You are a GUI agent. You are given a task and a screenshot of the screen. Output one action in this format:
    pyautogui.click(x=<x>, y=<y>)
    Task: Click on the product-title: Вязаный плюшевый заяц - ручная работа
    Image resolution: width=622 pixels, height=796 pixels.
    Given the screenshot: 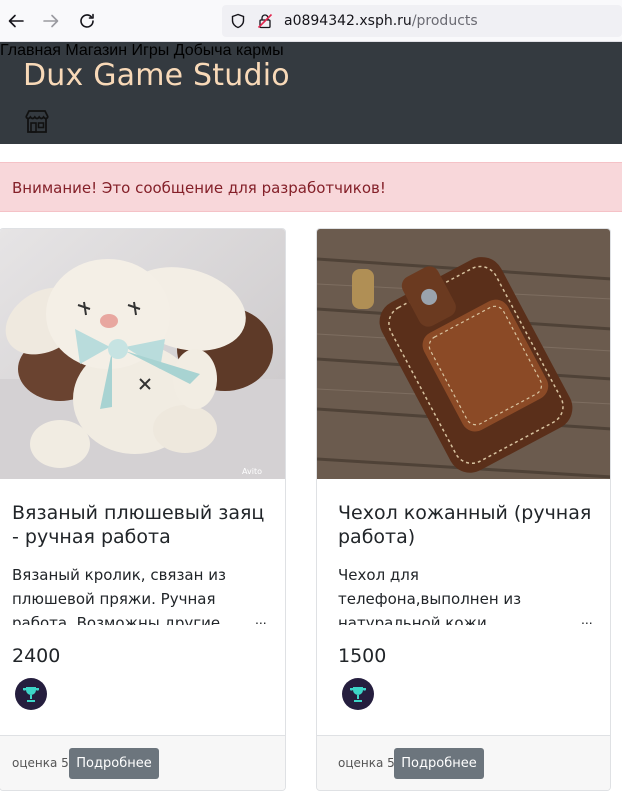 What is the action you would take?
    pyautogui.click(x=138, y=525)
    